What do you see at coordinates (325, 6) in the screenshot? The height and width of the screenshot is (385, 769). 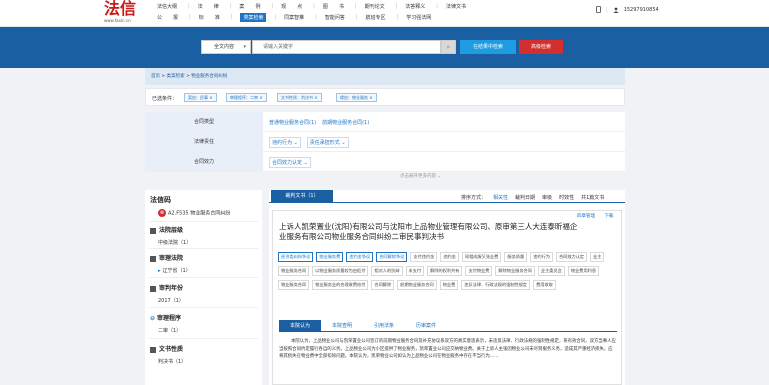 I see `nav-item: 图` at bounding box center [325, 6].